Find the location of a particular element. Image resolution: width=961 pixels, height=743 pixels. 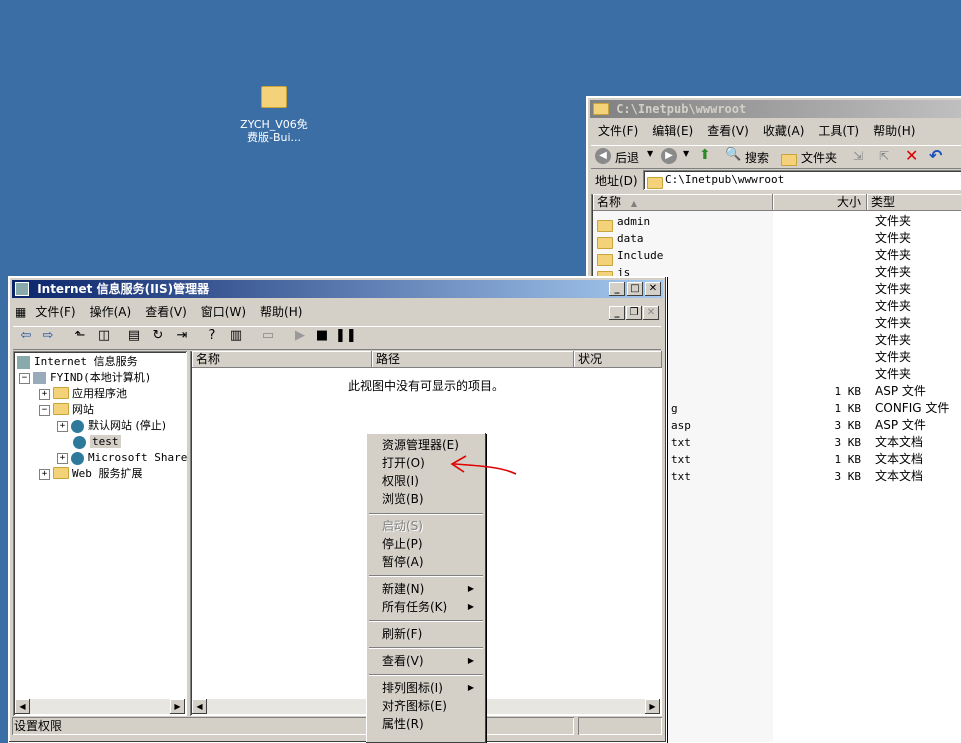

column-header-status: 状况 is located at coordinates (618, 359).